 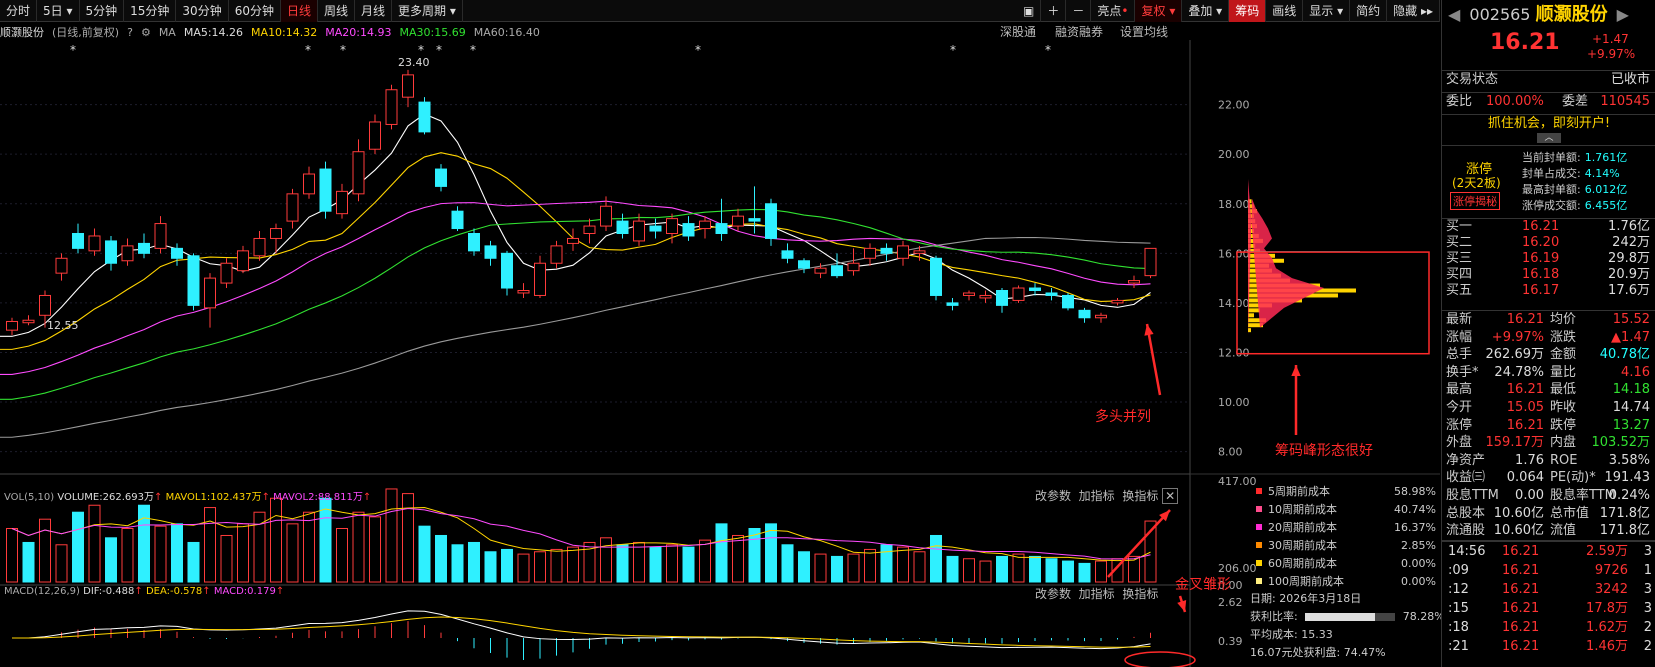 What do you see at coordinates (1170, 496) in the screenshot?
I see `close-icon: ✕` at bounding box center [1170, 496].